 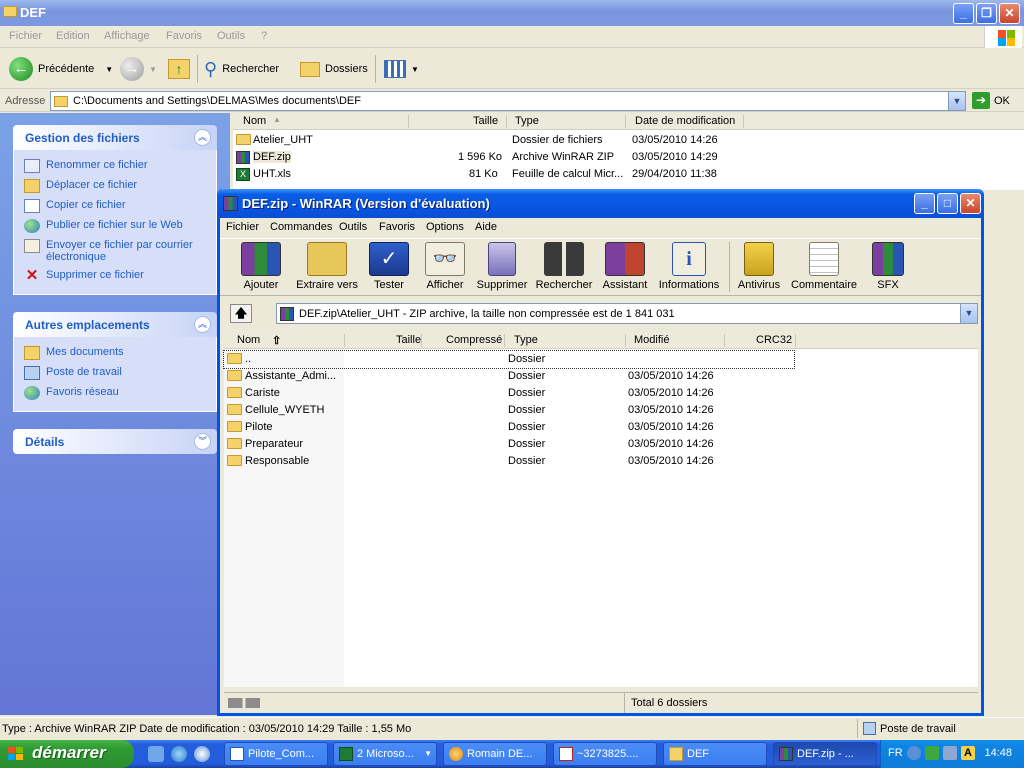 I want to click on add-archive-icon, so click(x=261, y=259).